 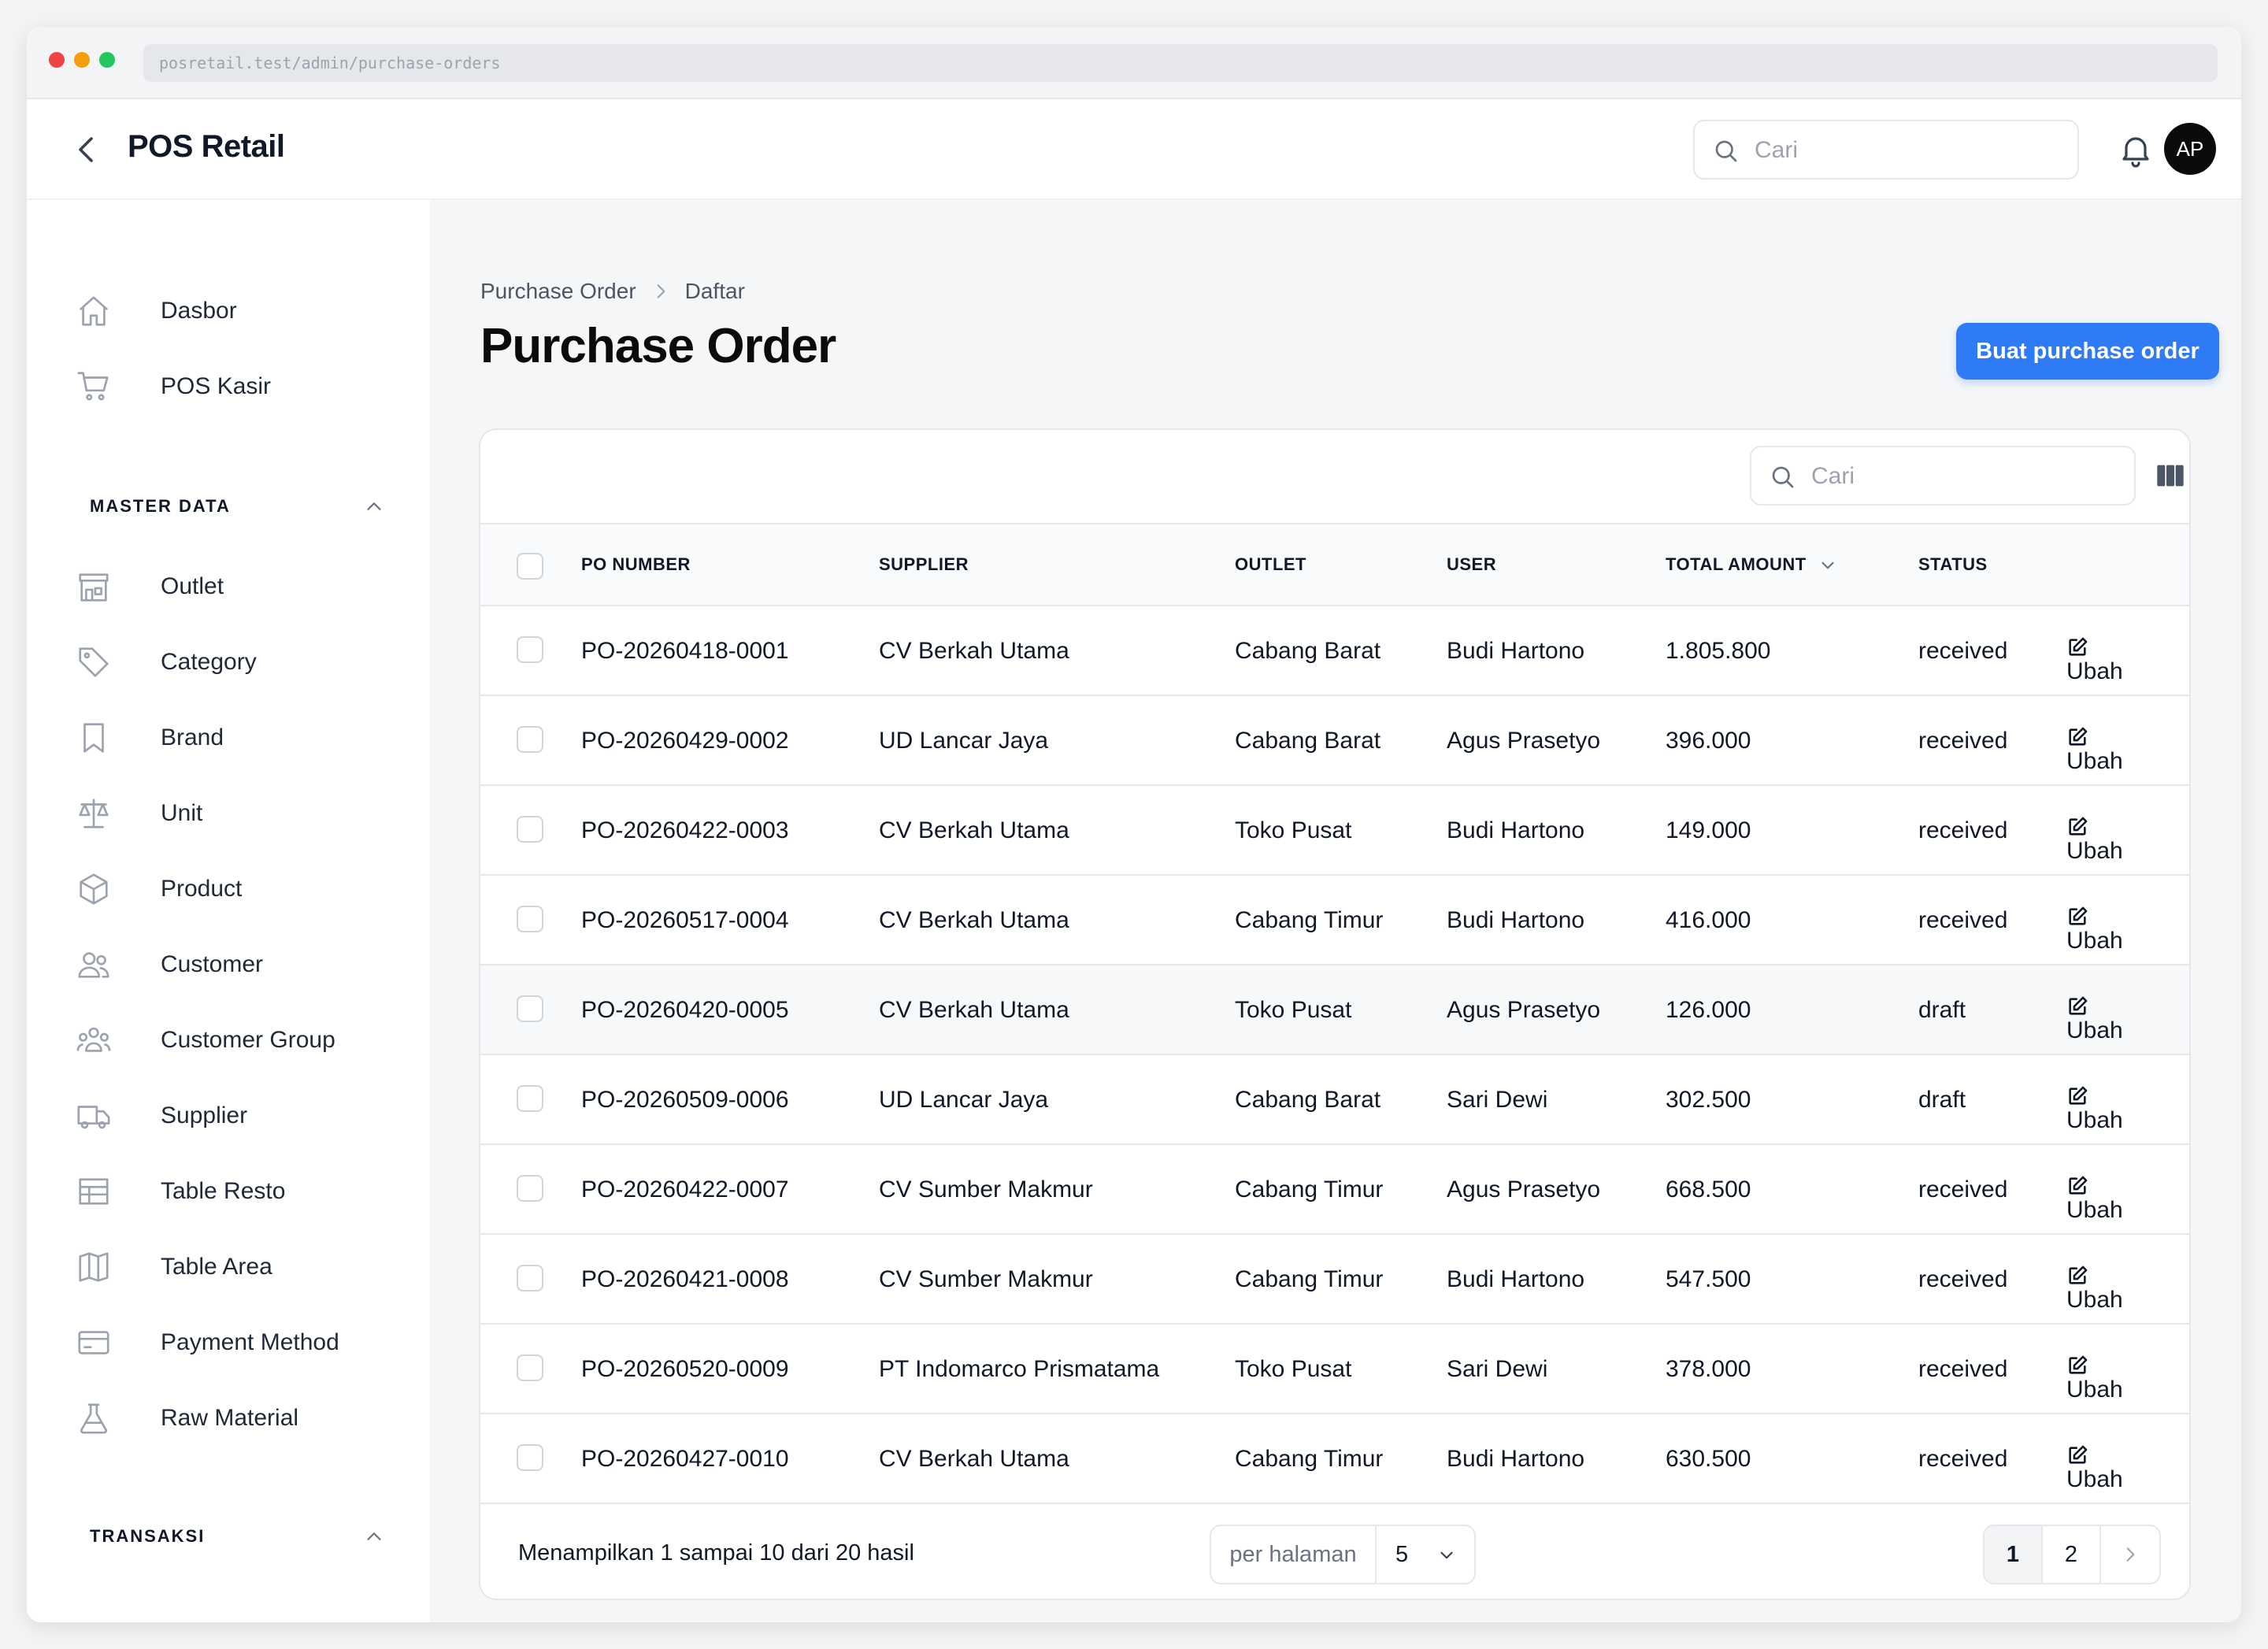 I want to click on column-header-supplier: SUPPLIER, so click(x=924, y=564).